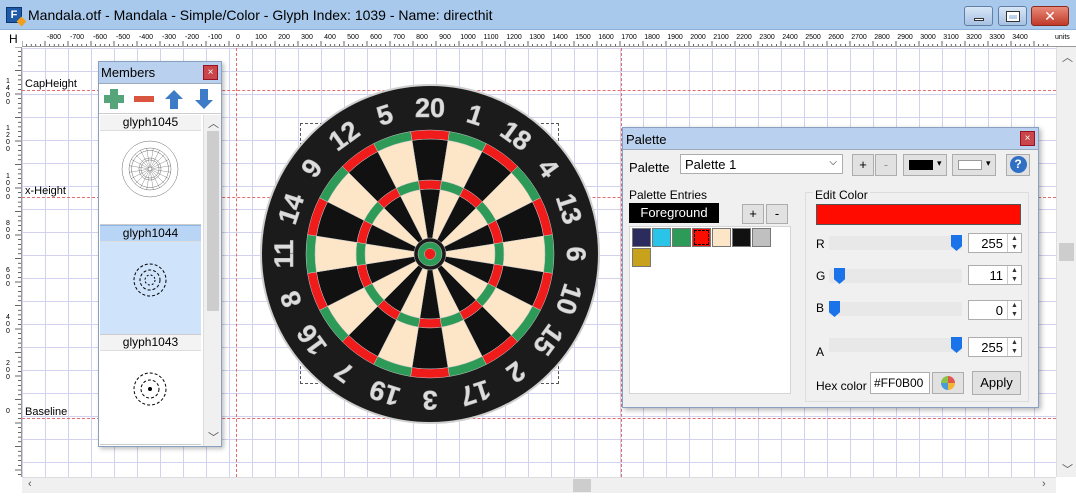  I want to click on ruler-tick-label: 2700, so click(859, 37).